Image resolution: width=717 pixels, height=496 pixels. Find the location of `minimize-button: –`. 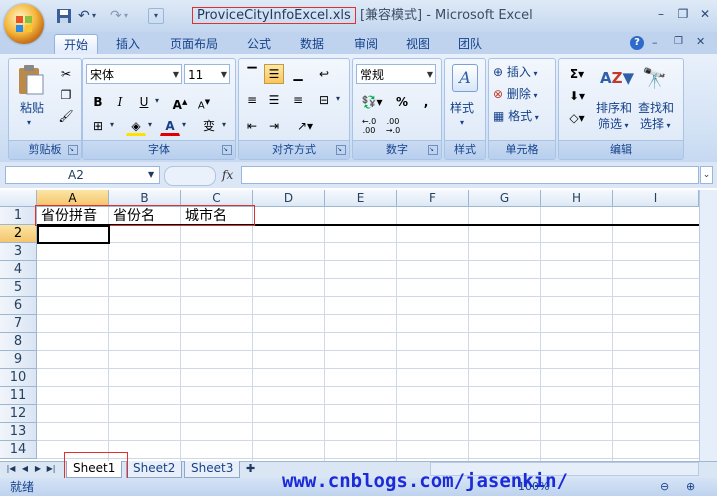

minimize-button: – is located at coordinates (661, 14).